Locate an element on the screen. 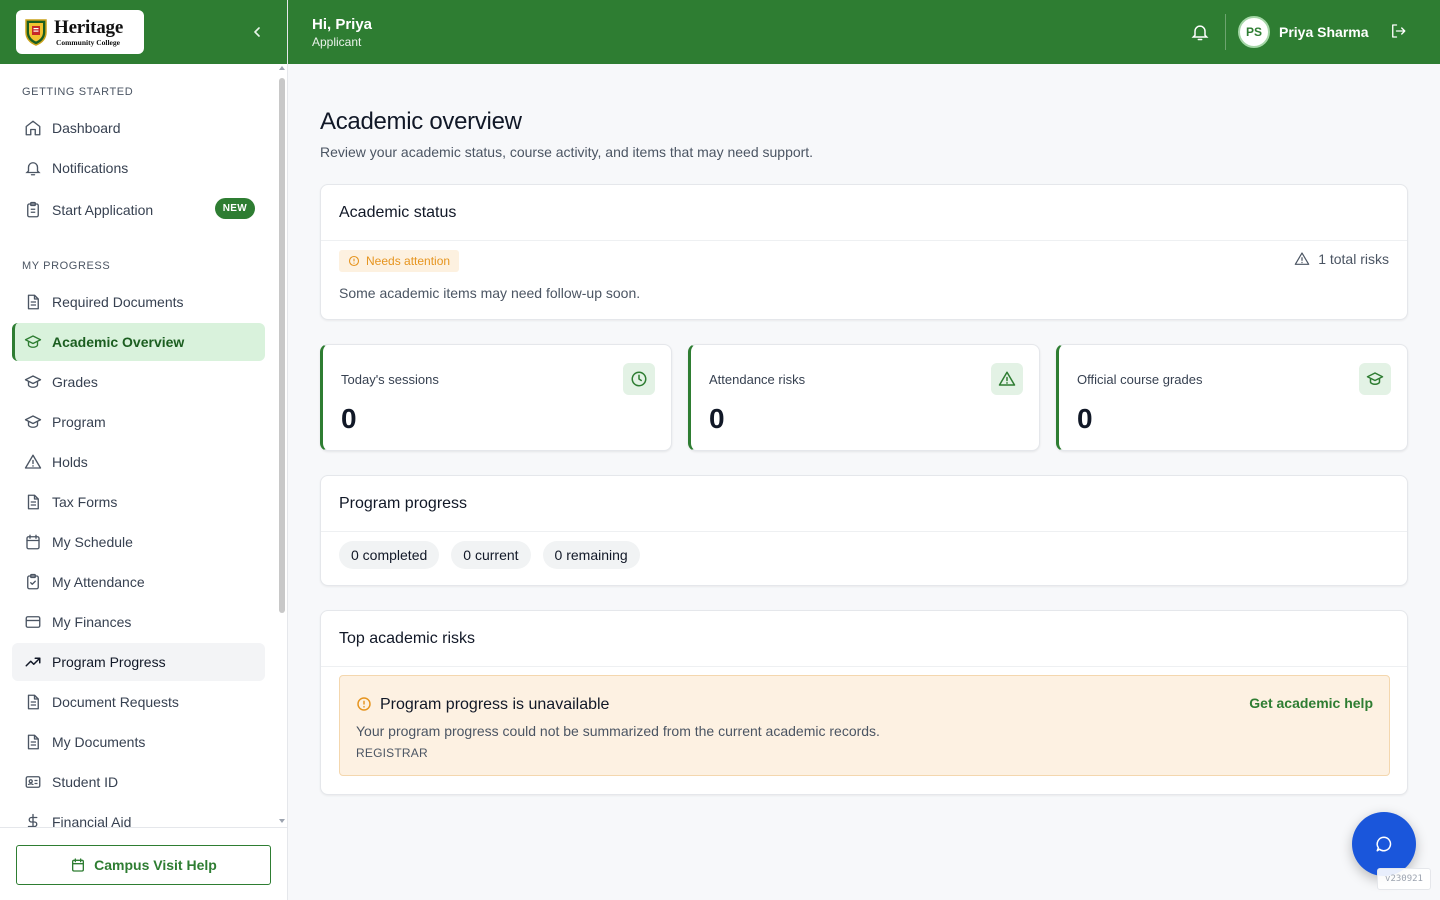 Image resolution: width=1440 pixels, height=900 pixels. sidebar-item-start-application: Start Application NEW is located at coordinates (138, 210).